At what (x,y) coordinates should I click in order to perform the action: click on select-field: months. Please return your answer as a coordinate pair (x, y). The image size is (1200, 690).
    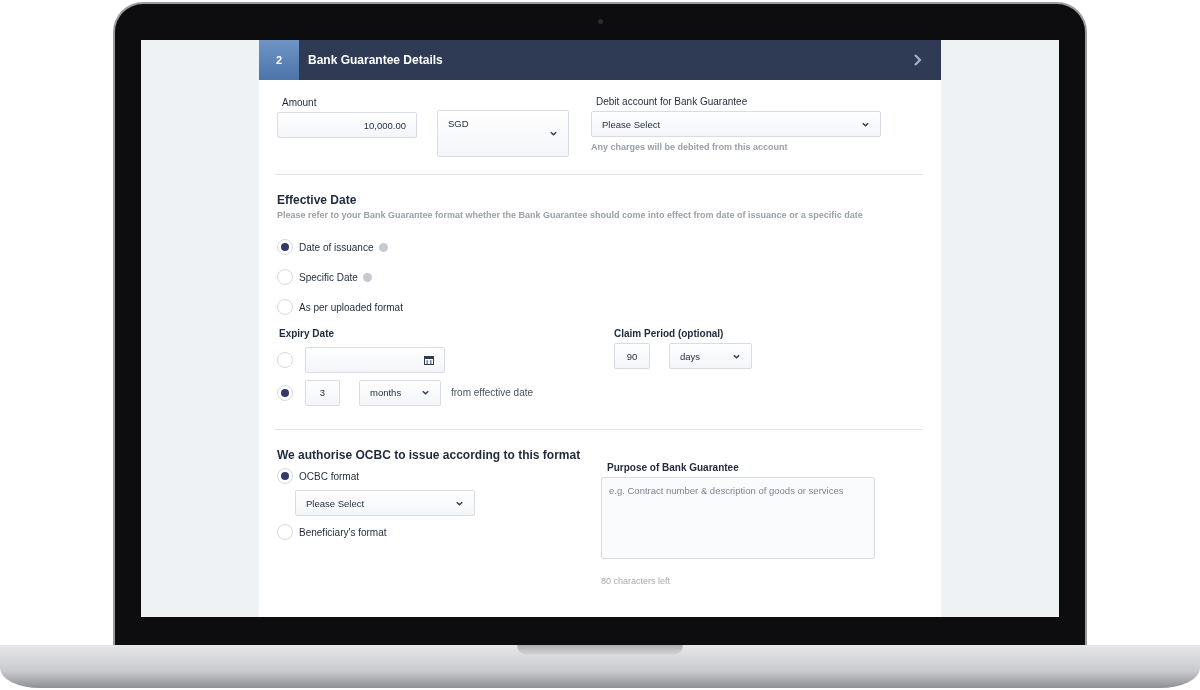
    Looking at the image, I should click on (400, 392).